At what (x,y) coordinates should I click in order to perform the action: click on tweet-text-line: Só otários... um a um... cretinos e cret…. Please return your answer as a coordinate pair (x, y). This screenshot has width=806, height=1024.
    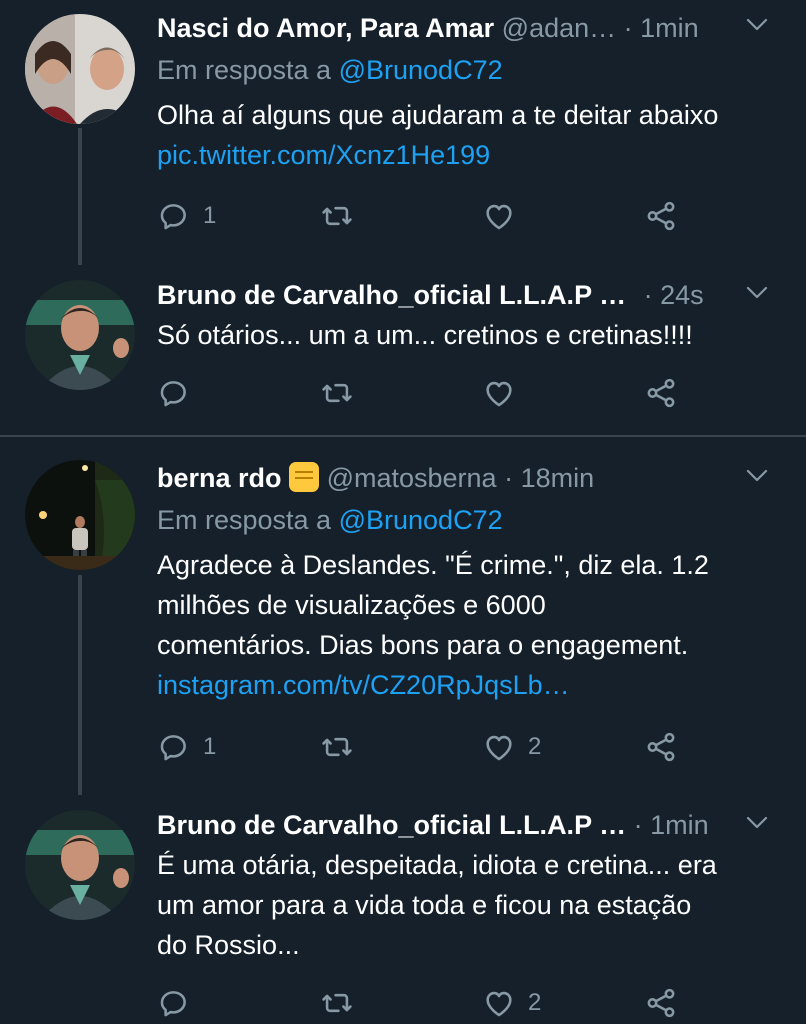
    Looking at the image, I should click on (425, 335).